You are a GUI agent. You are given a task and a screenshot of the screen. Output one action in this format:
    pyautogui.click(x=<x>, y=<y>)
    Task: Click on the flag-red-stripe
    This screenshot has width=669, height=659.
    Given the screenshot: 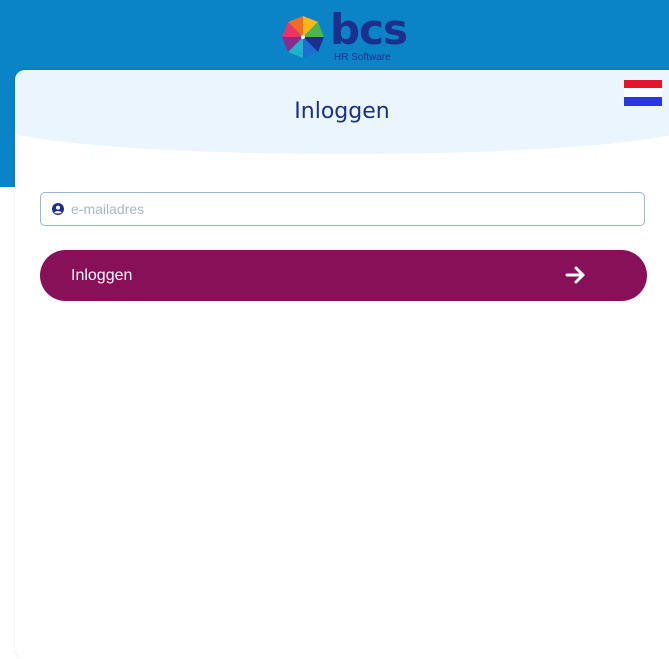 What is the action you would take?
    pyautogui.click(x=643, y=84)
    